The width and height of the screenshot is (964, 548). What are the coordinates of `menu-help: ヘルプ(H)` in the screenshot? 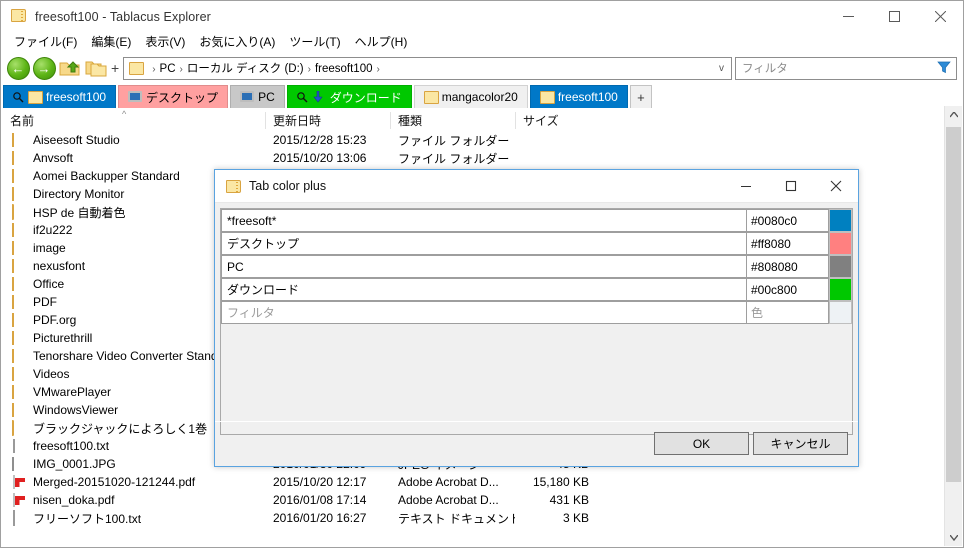 It's located at (381, 42).